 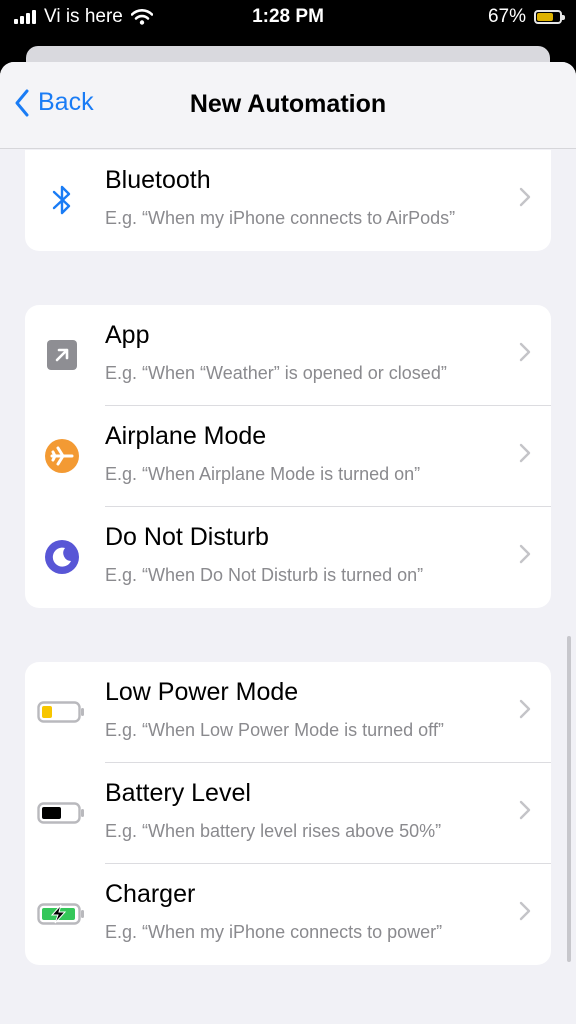 I want to click on status-right: 67%, so click(x=526, y=17).